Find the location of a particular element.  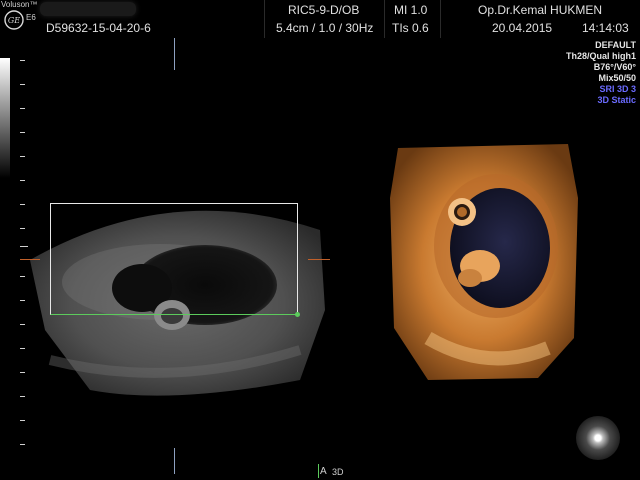

svg-text: GE is located at coordinates (14, 20).